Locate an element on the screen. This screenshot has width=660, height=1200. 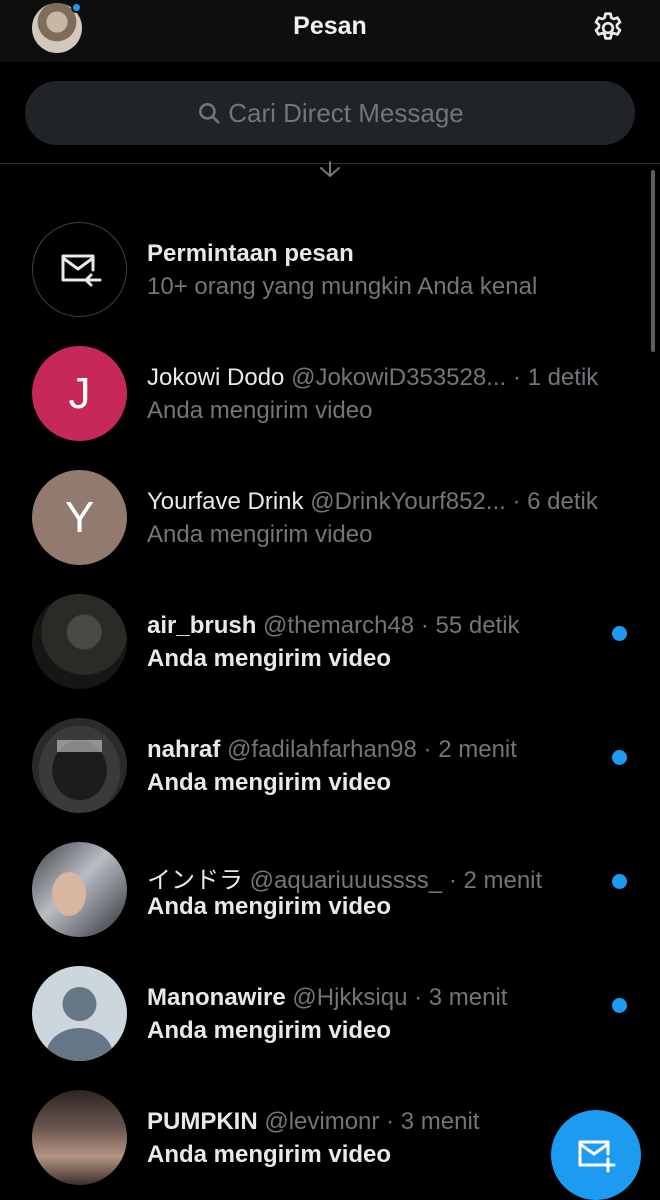
conversation-time: · 1 detik is located at coordinates (555, 377).